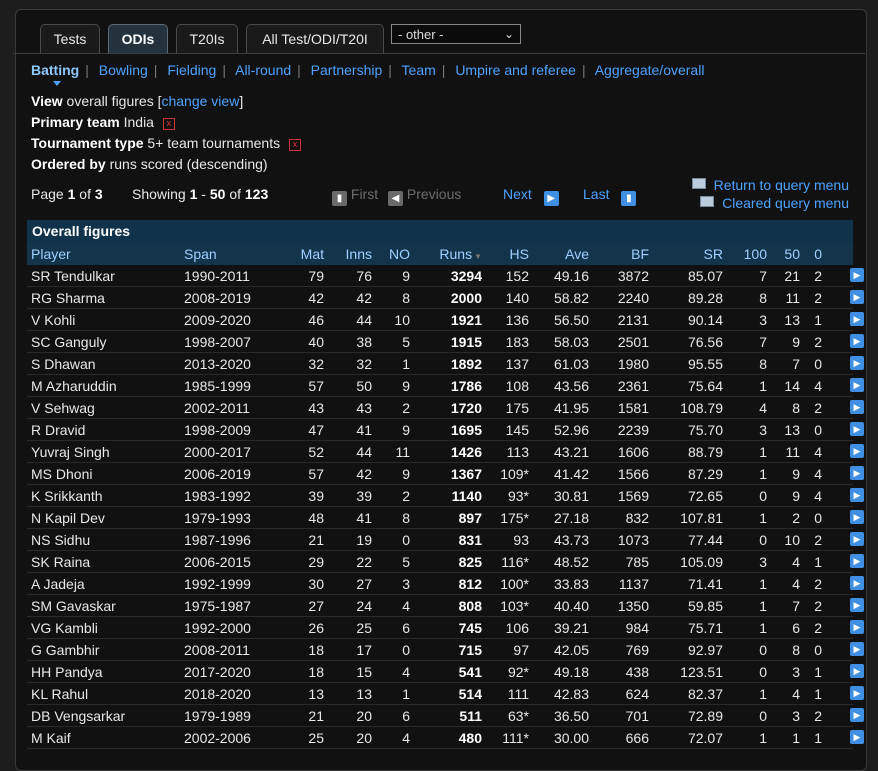 Image resolution: width=878 pixels, height=771 pixels. What do you see at coordinates (792, 430) in the screenshot?
I see `cell-fifties: 13` at bounding box center [792, 430].